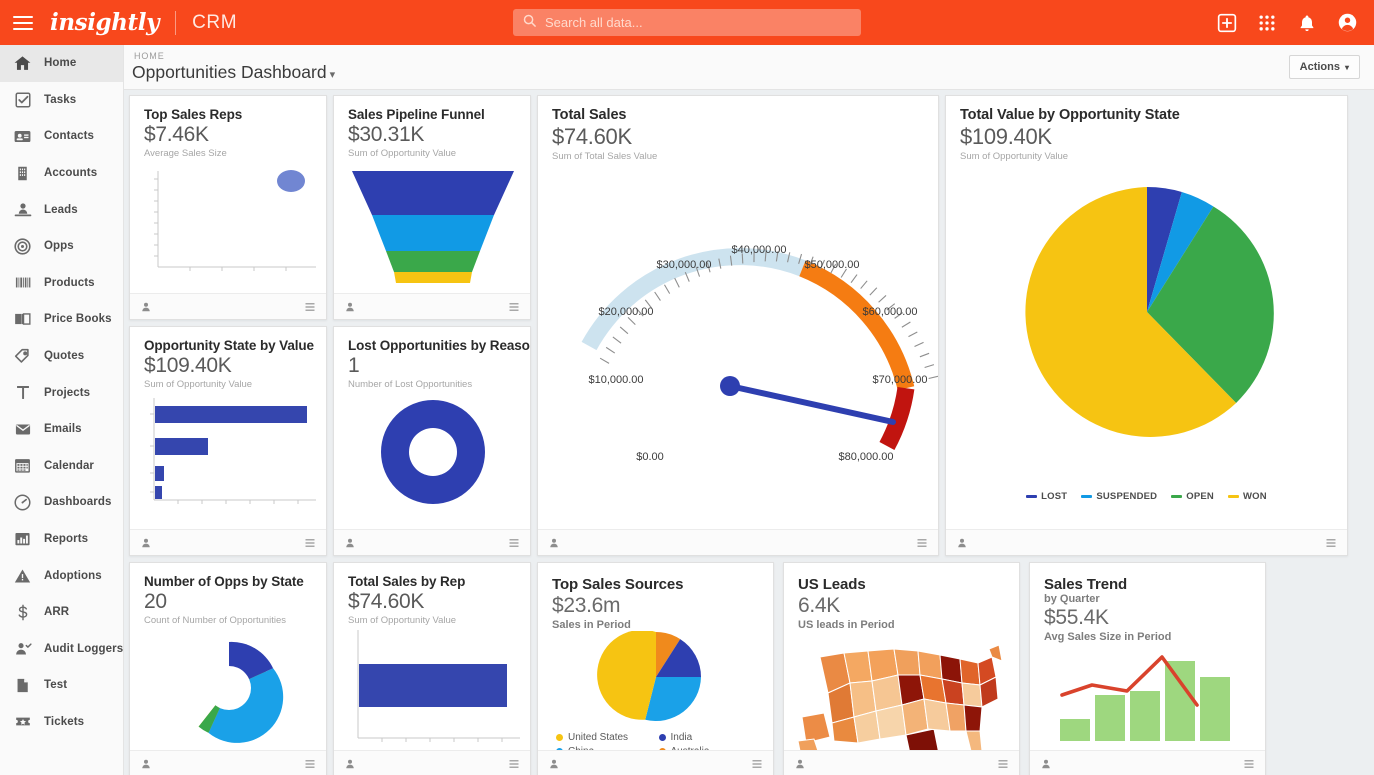 The height and width of the screenshot is (775, 1374). Describe the element at coordinates (1014, 156) in the screenshot. I see `card-caption: Sum of Opportunity Value` at that location.